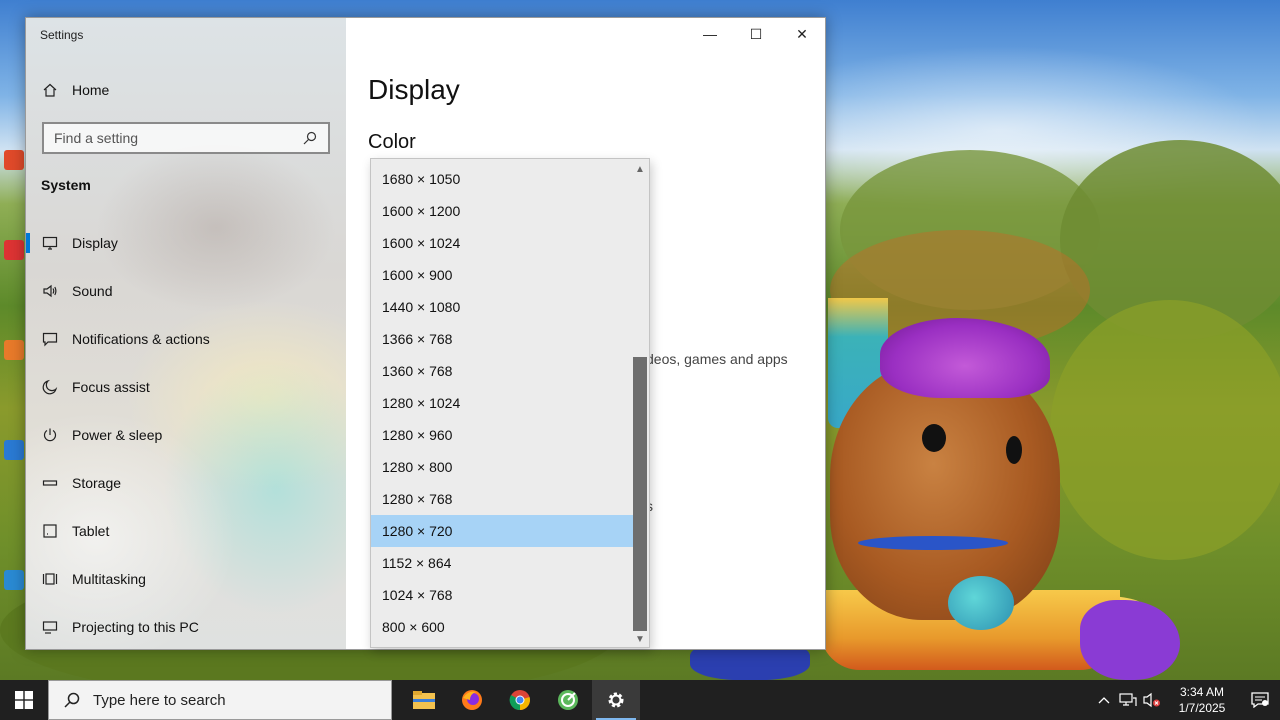  I want to click on resolution-option: 1600 × 1024, so click(502, 243).